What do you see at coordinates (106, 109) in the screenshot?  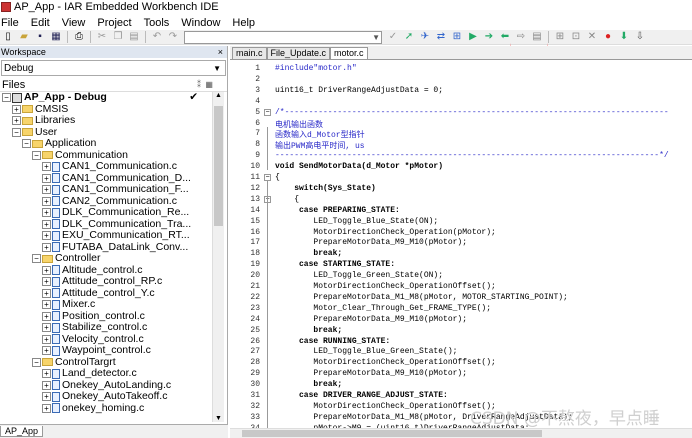 I see `tree-folder-item: + CMSIS` at bounding box center [106, 109].